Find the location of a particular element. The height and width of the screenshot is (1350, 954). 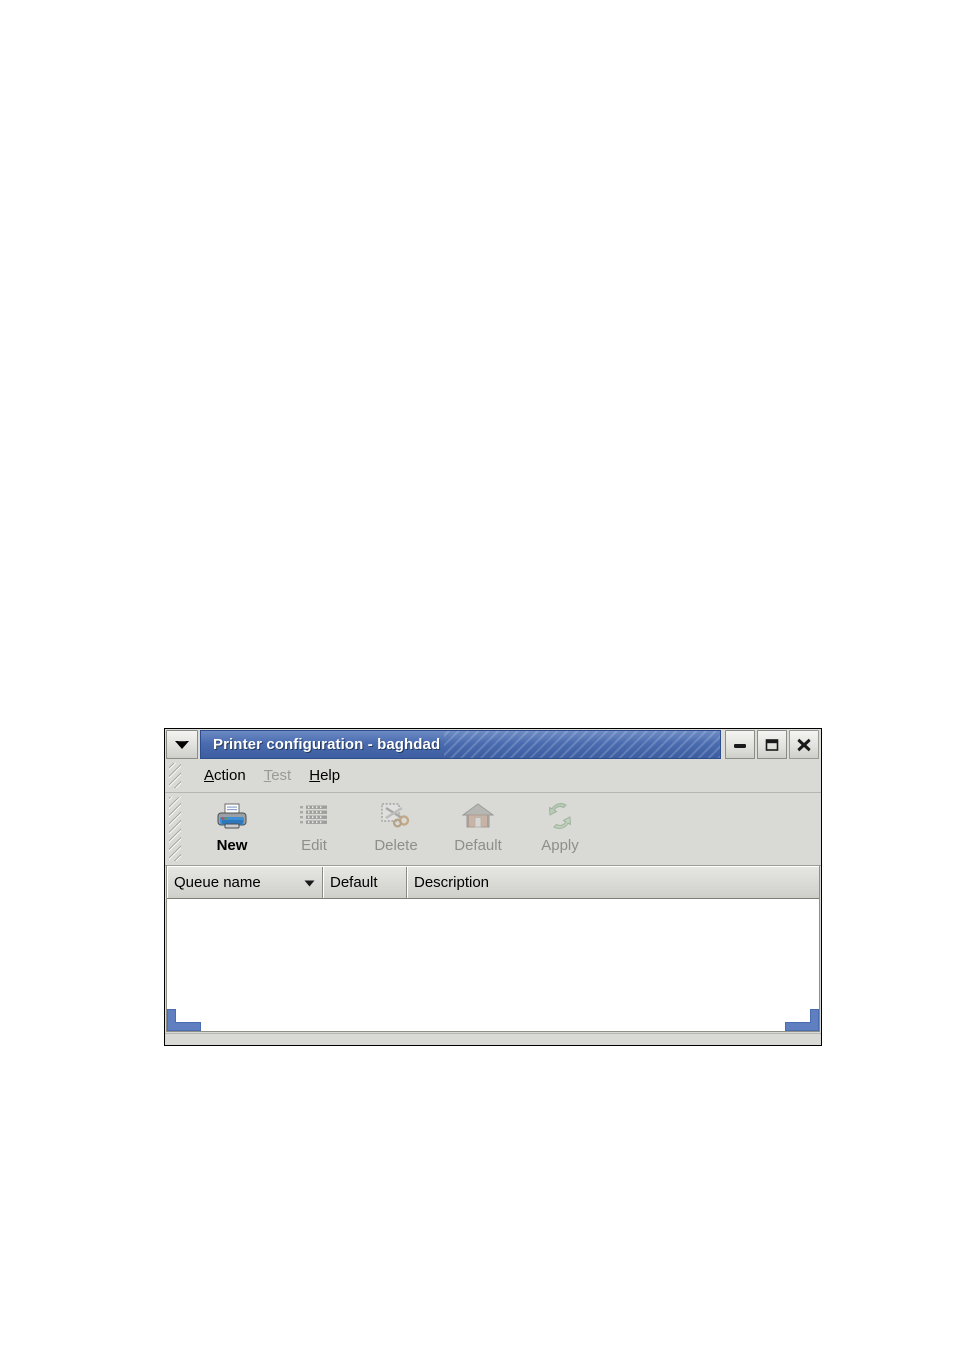

toolbar-items: New Edit Delete Default Apply is located at coordinates (391, 829).